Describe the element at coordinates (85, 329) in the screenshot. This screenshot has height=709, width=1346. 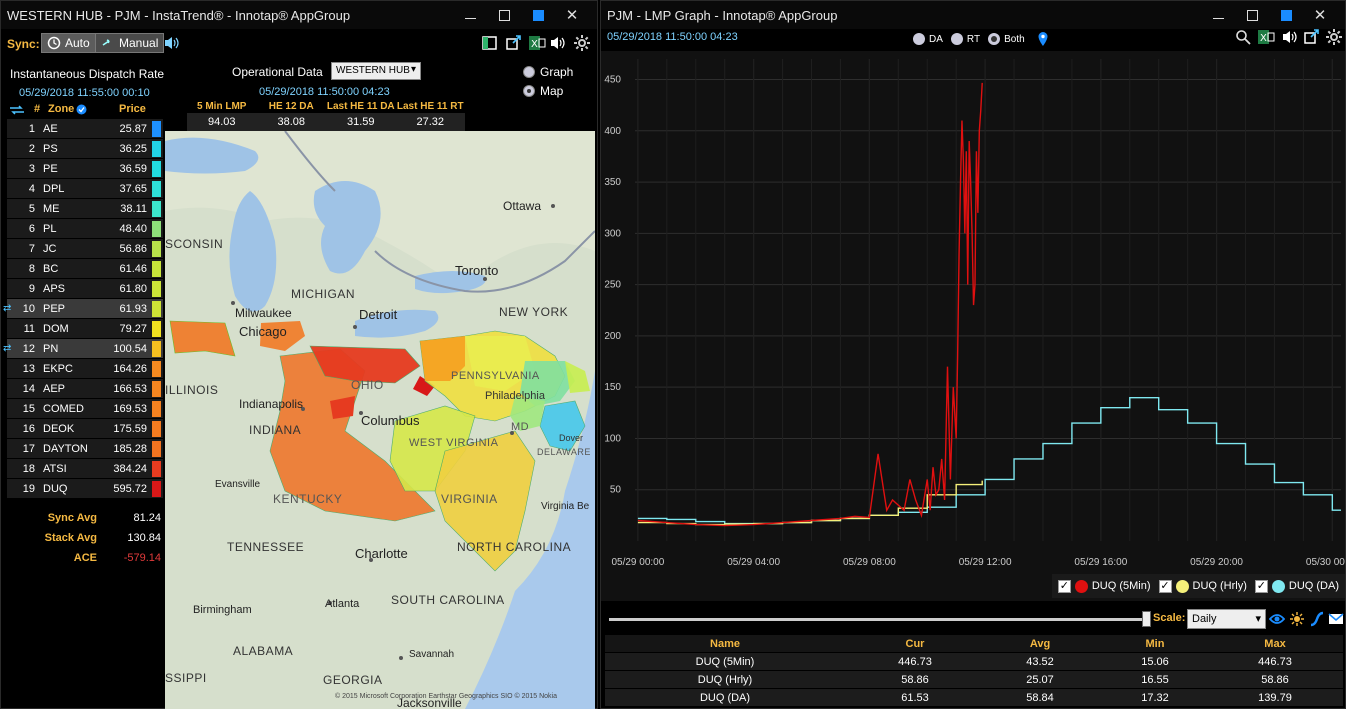
I see `zone-row: 11 DOM 79.27` at that location.